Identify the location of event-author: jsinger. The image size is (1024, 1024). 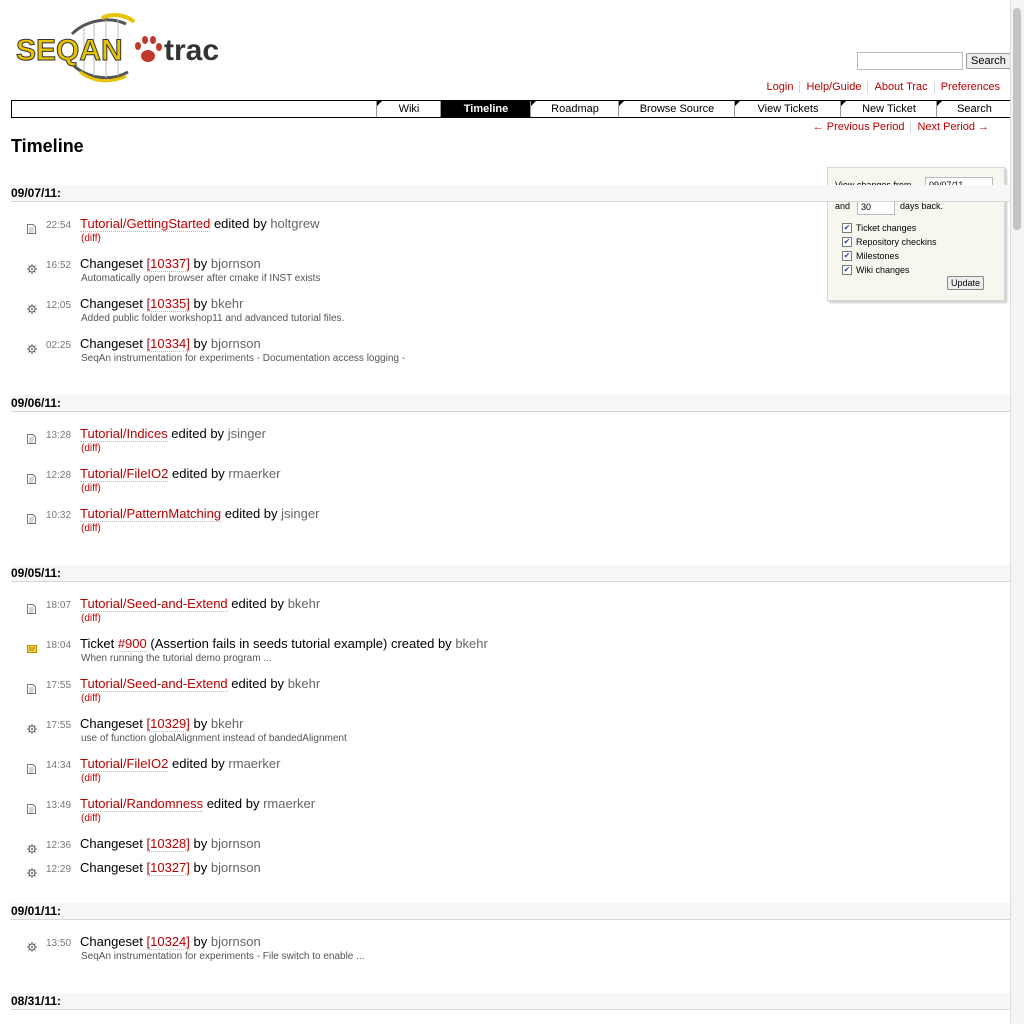
(300, 513).